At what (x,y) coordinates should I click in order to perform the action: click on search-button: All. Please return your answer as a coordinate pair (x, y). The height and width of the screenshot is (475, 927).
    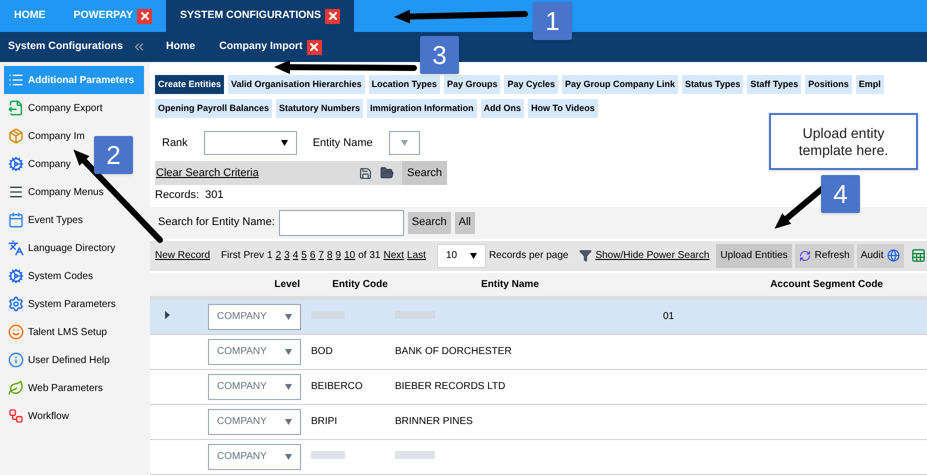
    Looking at the image, I should click on (464, 223).